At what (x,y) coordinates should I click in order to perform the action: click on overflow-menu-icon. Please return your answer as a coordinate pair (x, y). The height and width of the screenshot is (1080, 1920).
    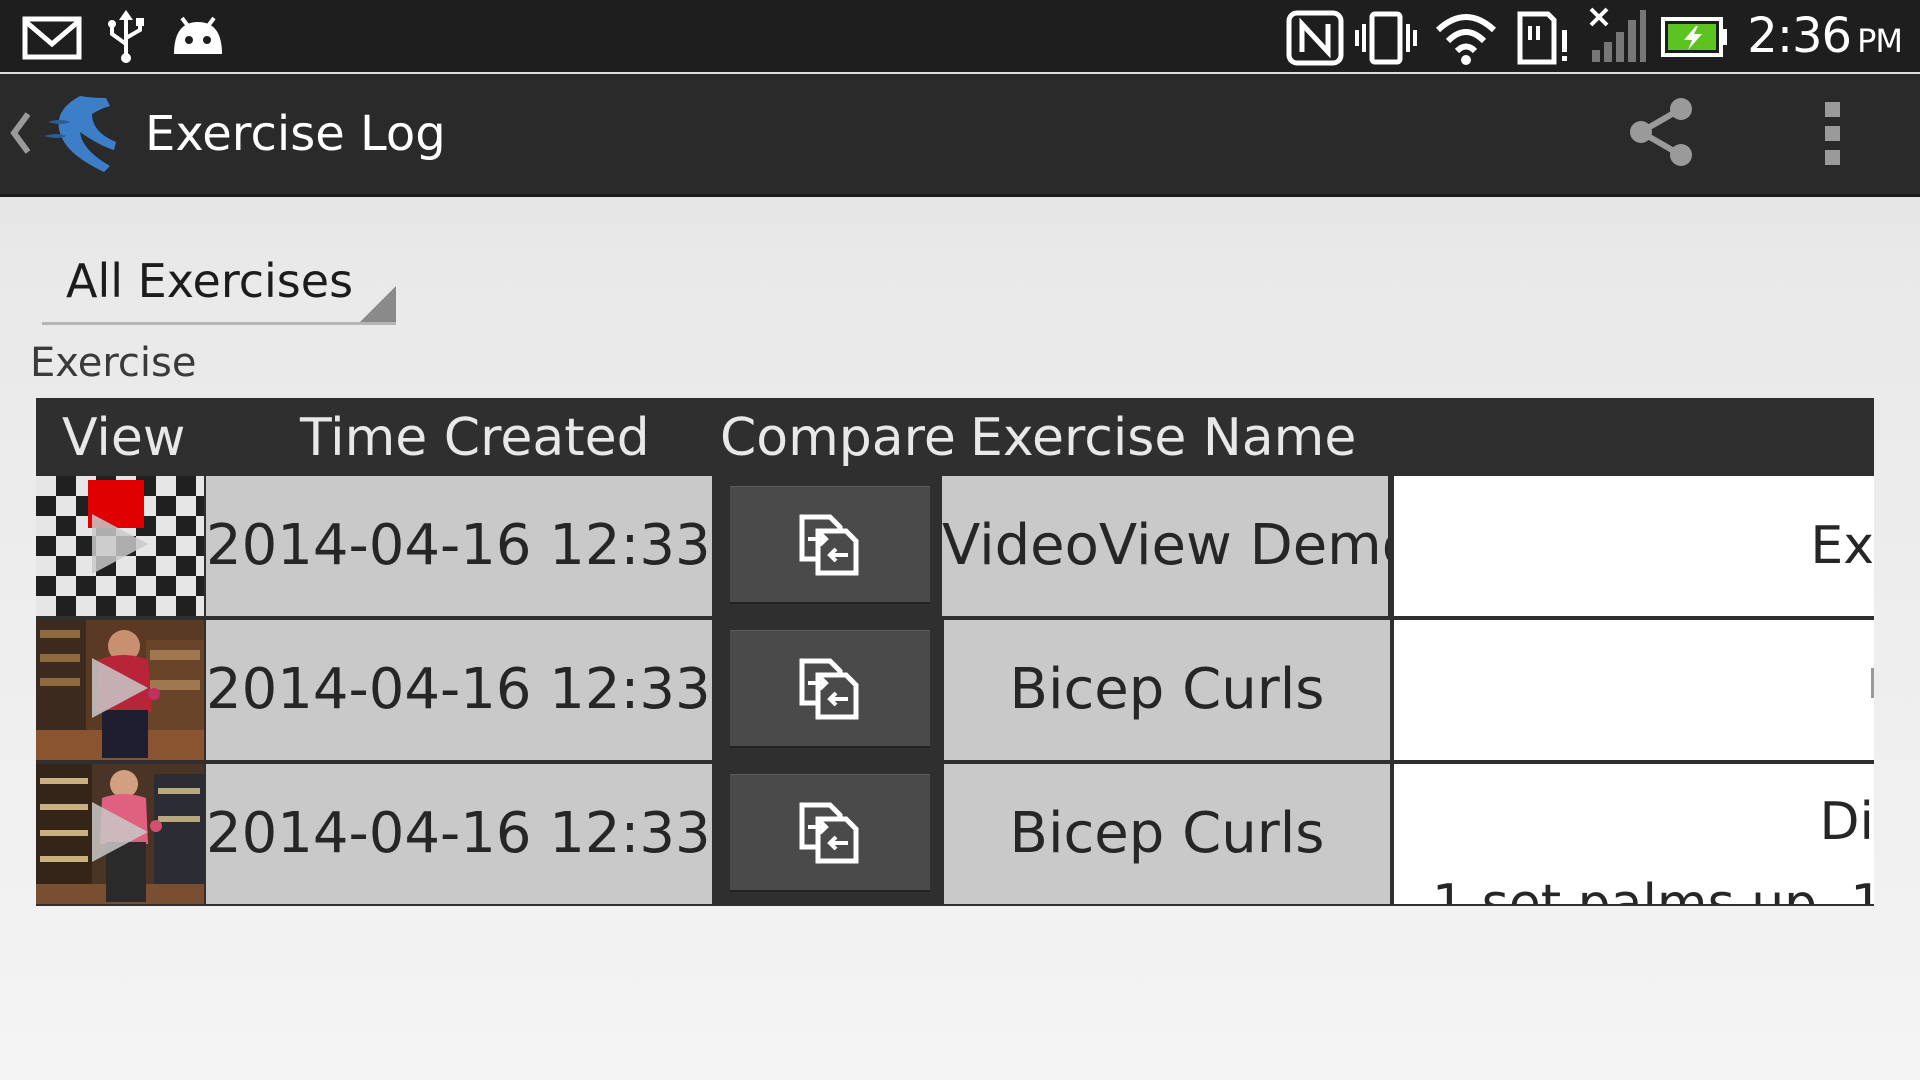
    Looking at the image, I should click on (1833, 134).